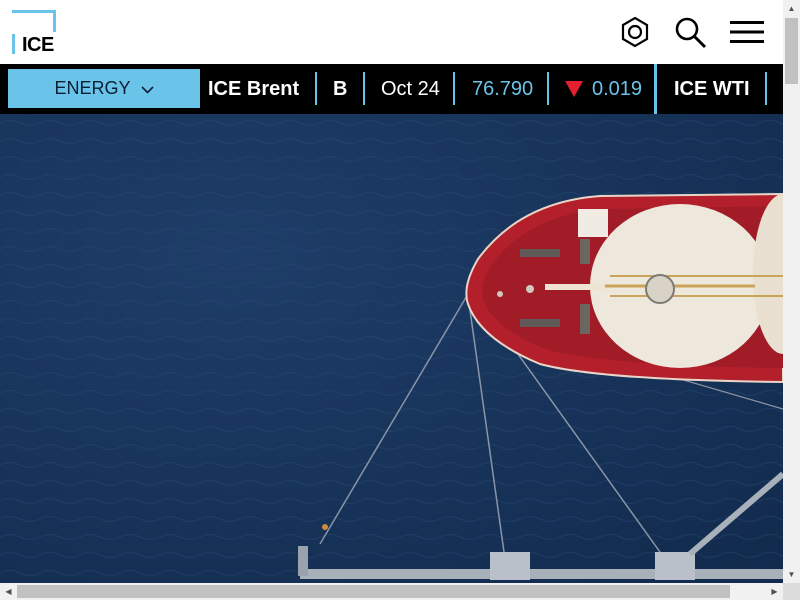  What do you see at coordinates (373, 591) in the screenshot?
I see `horizontal-scroll-thumb` at bounding box center [373, 591].